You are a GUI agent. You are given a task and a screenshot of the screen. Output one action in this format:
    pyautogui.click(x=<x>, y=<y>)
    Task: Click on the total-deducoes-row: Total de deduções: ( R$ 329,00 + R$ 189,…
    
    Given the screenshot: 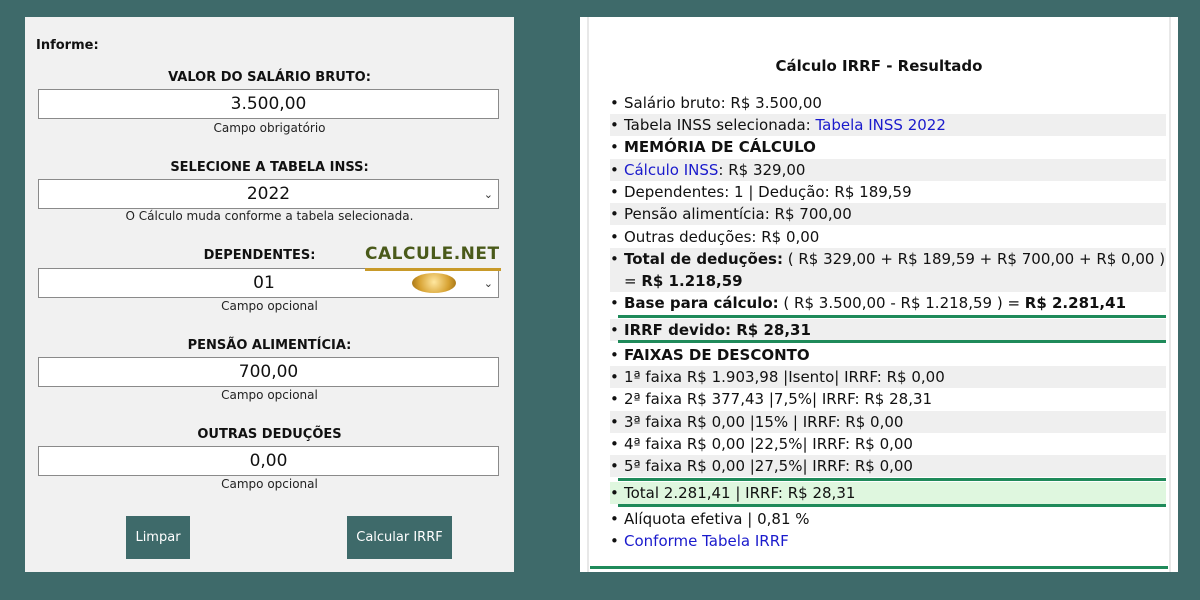 What is the action you would take?
    pyautogui.click(x=888, y=270)
    